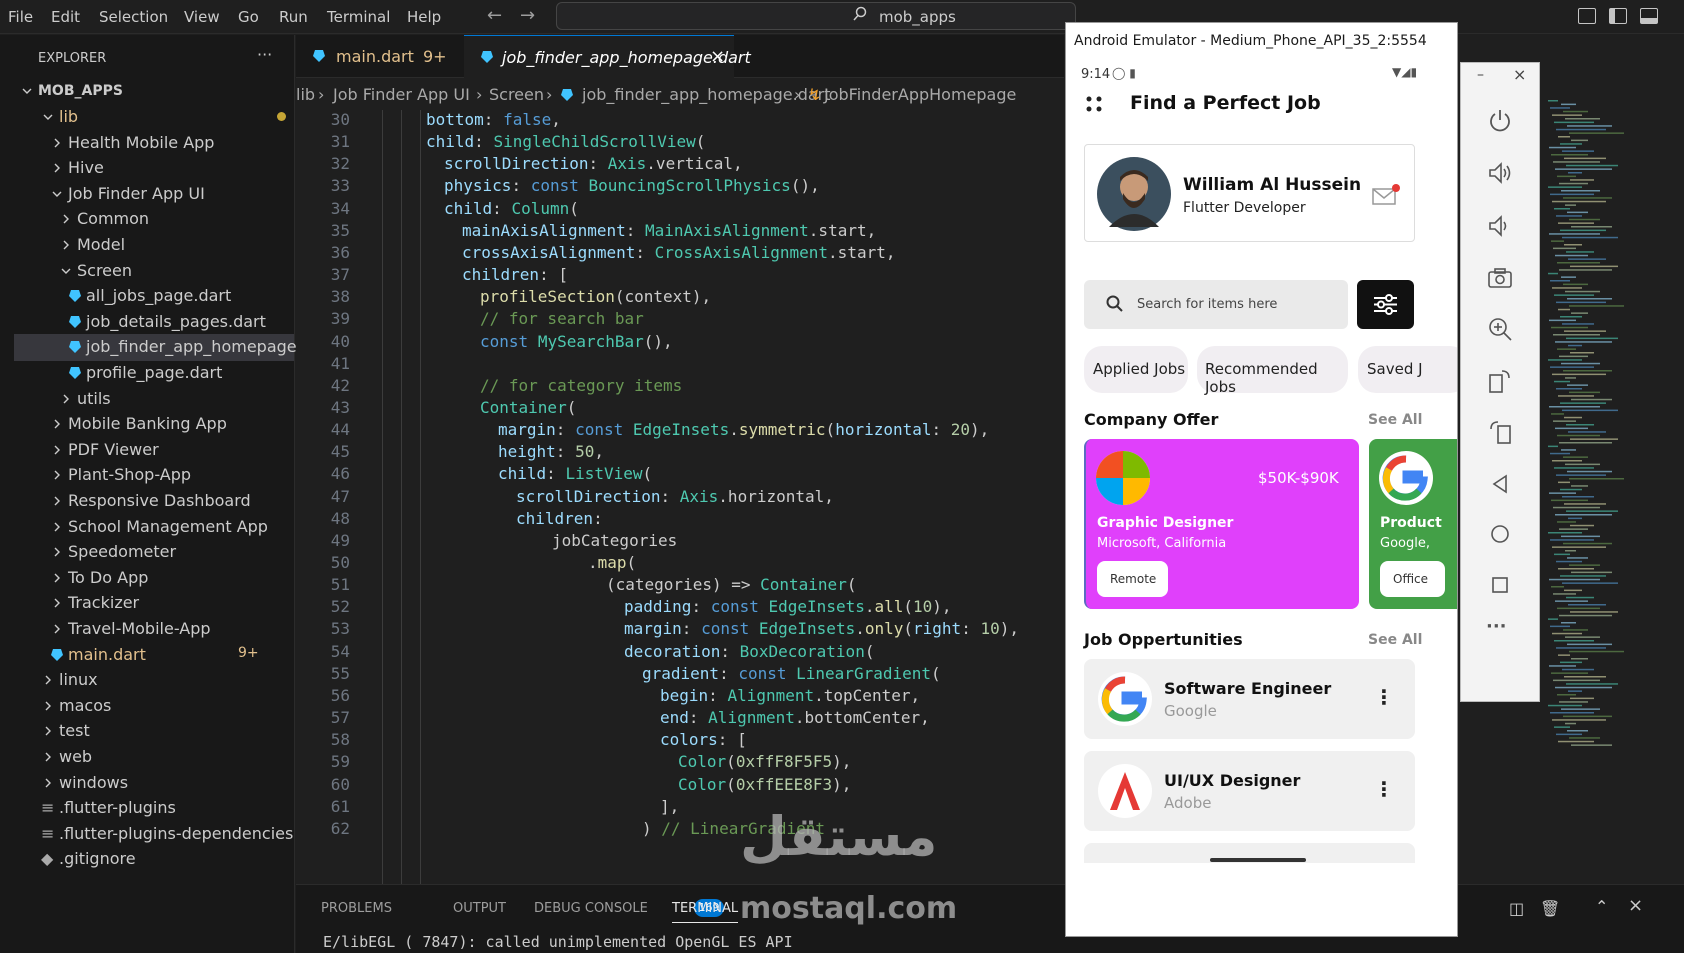 The height and width of the screenshot is (953, 1684). I want to click on tree-item: web, so click(154, 757).